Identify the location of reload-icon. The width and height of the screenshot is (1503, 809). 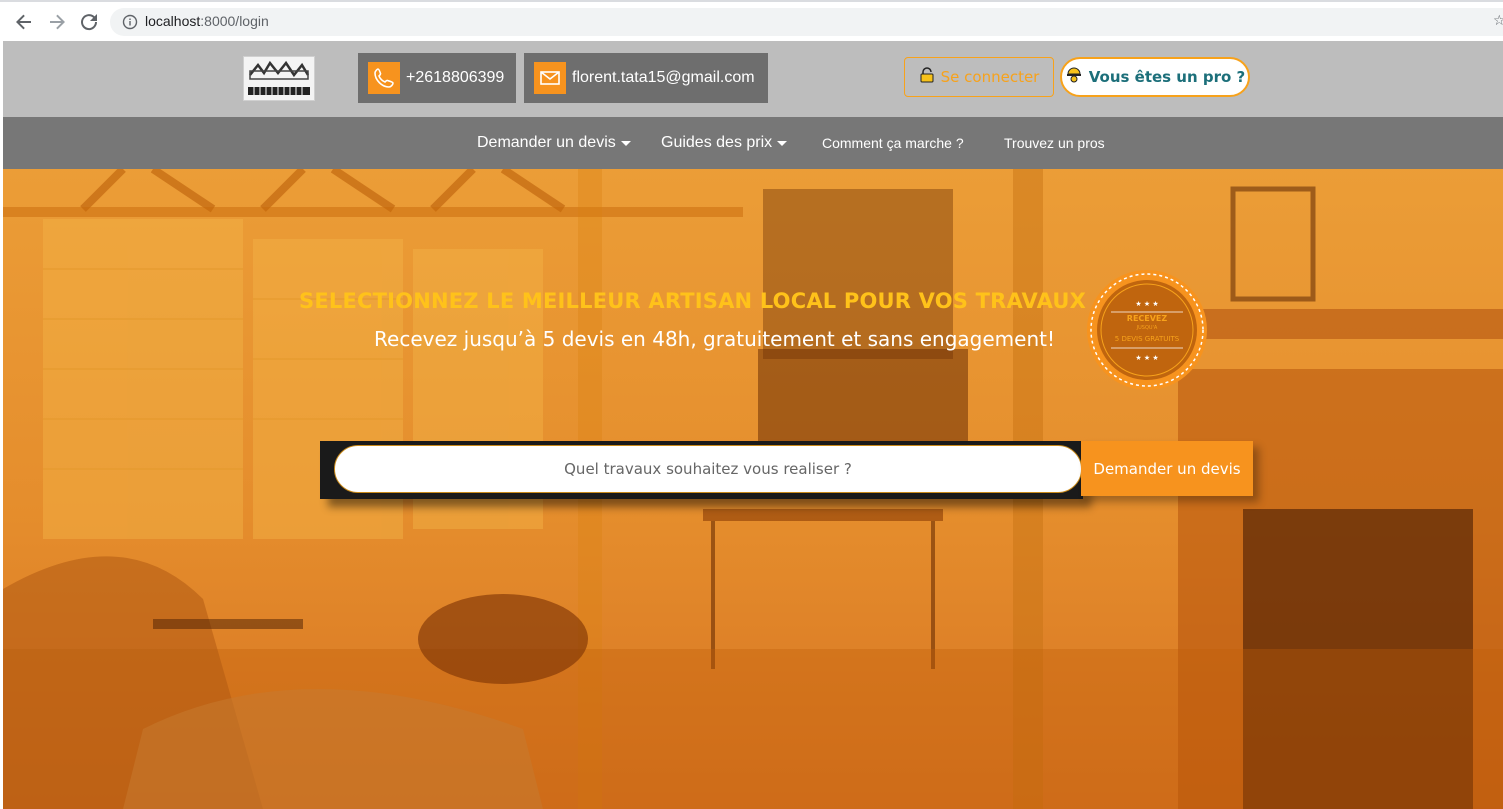
(89, 22).